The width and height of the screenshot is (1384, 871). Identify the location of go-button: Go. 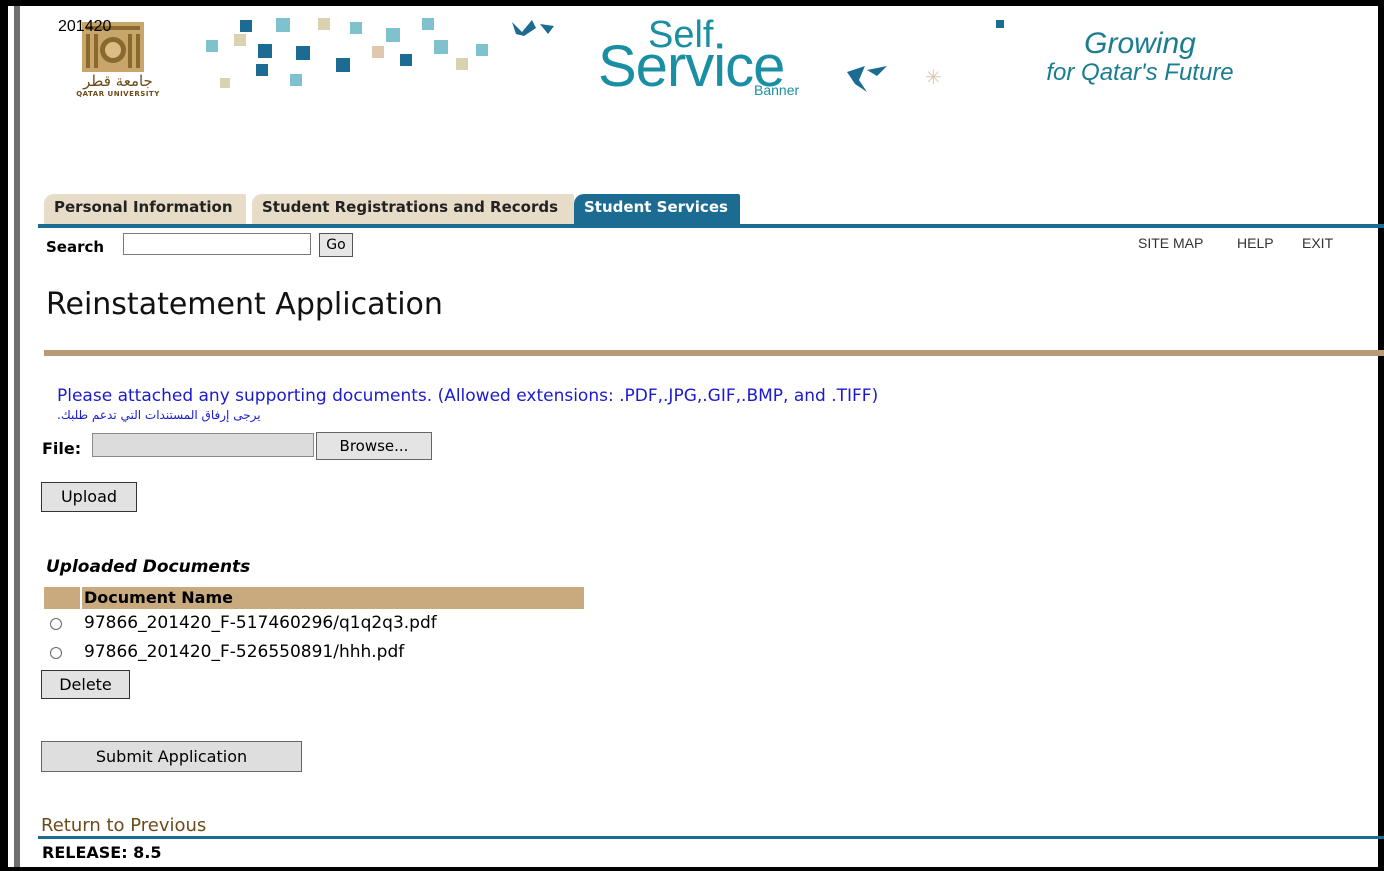
(336, 245).